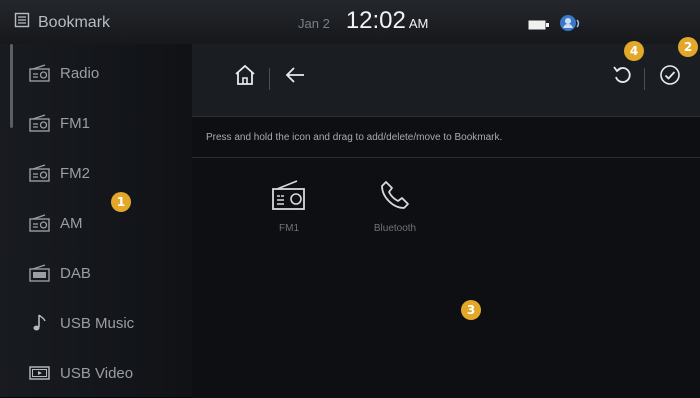 Image resolution: width=700 pixels, height=398 pixels. Describe the element at coordinates (395, 228) in the screenshot. I see `bookmark-label: Bluetooth` at that location.